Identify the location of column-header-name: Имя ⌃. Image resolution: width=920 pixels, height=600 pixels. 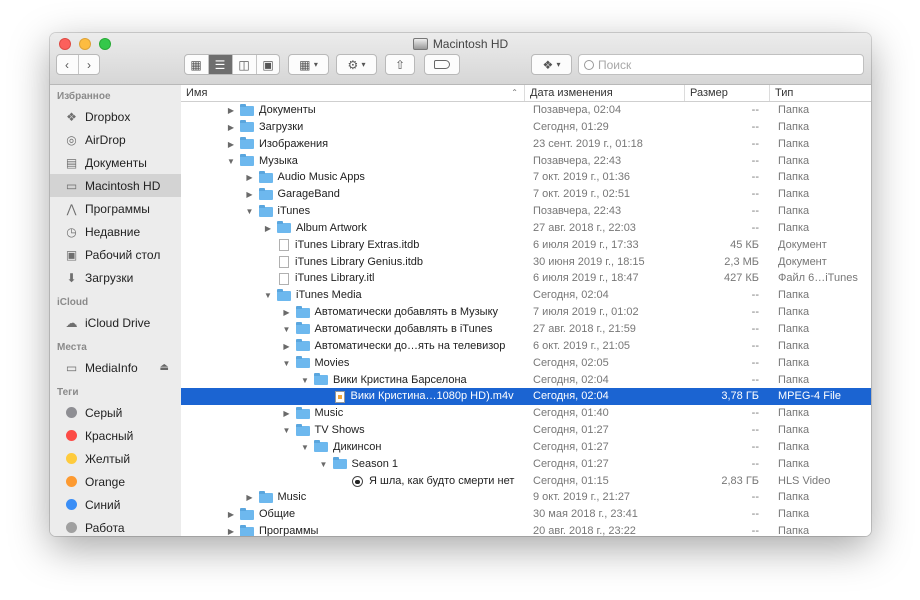
(352, 93).